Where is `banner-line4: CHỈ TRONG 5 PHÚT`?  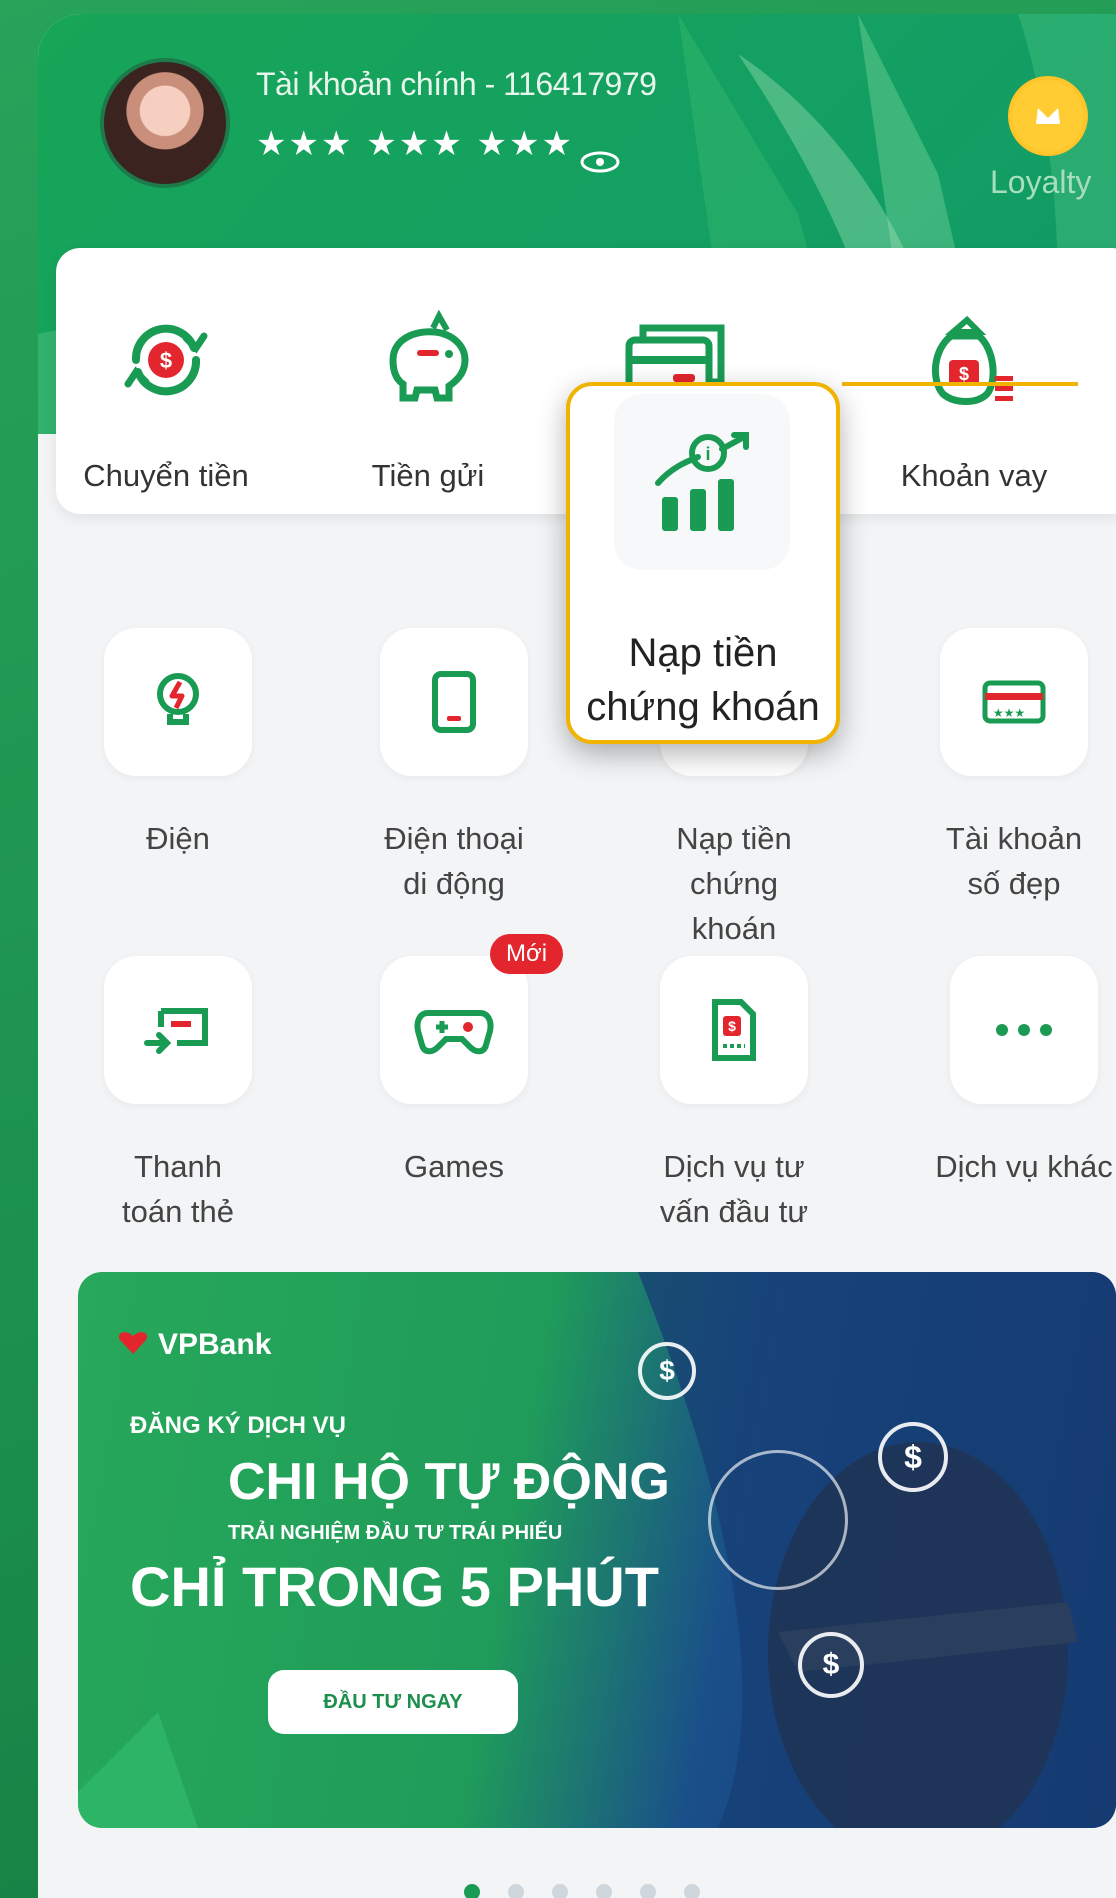 banner-line4: CHỈ TRONG 5 PHÚT is located at coordinates (394, 1586).